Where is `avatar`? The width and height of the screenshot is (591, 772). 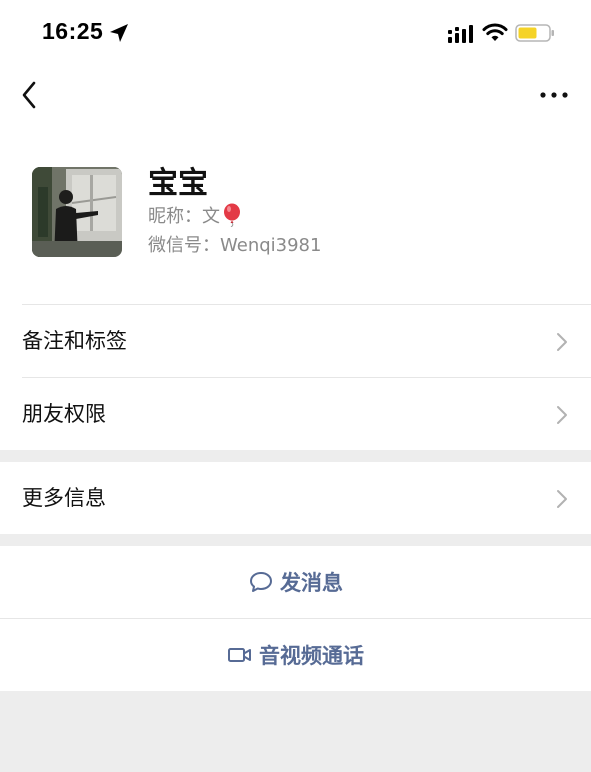
avatar is located at coordinates (77, 212).